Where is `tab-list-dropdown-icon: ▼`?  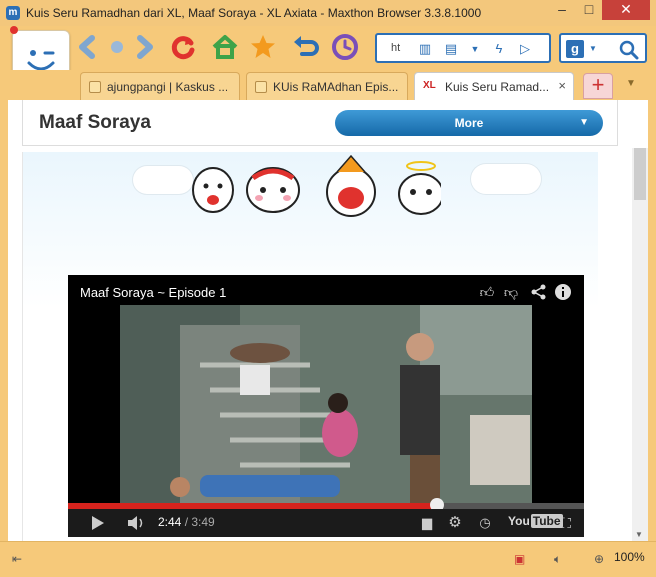 tab-list-dropdown-icon: ▼ is located at coordinates (631, 83).